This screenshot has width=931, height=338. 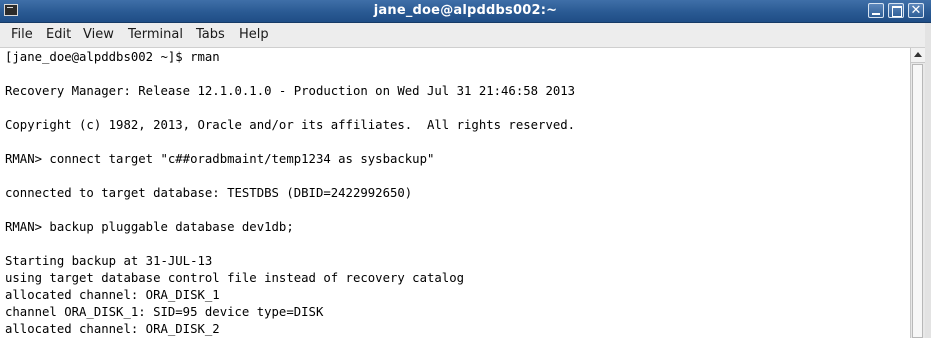 I want to click on scroll-up-arrow-icon, so click(x=918, y=55).